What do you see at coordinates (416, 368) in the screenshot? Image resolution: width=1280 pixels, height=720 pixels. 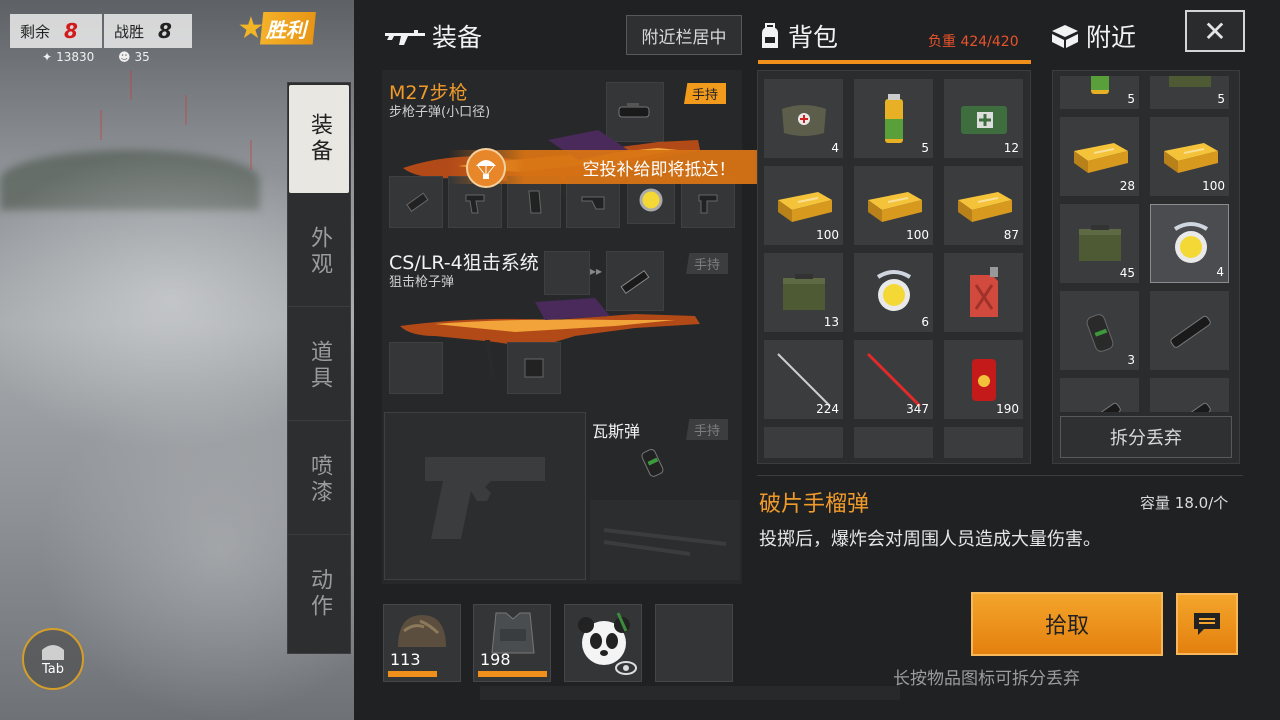 I see `secondary-muzzle-slot` at bounding box center [416, 368].